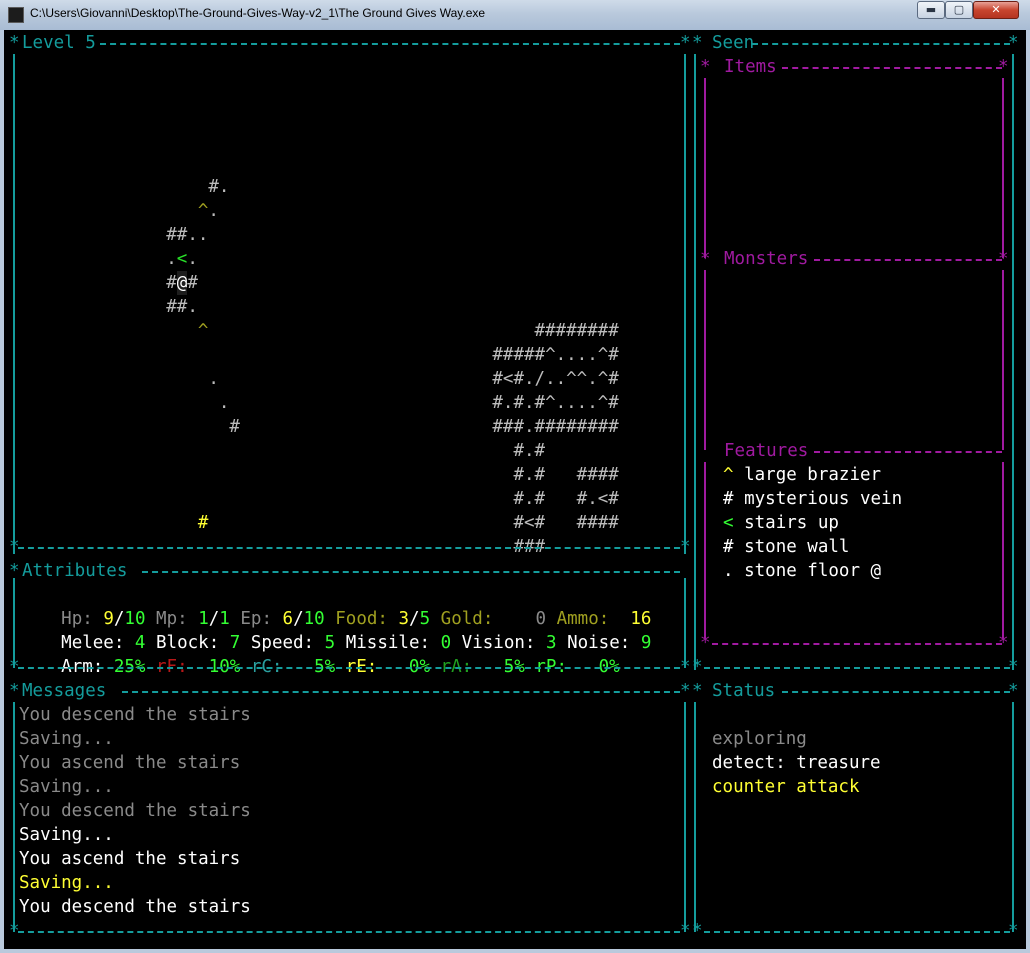 Image resolution: width=1030 pixels, height=953 pixels. I want to click on noise-value: 9, so click(646, 643).